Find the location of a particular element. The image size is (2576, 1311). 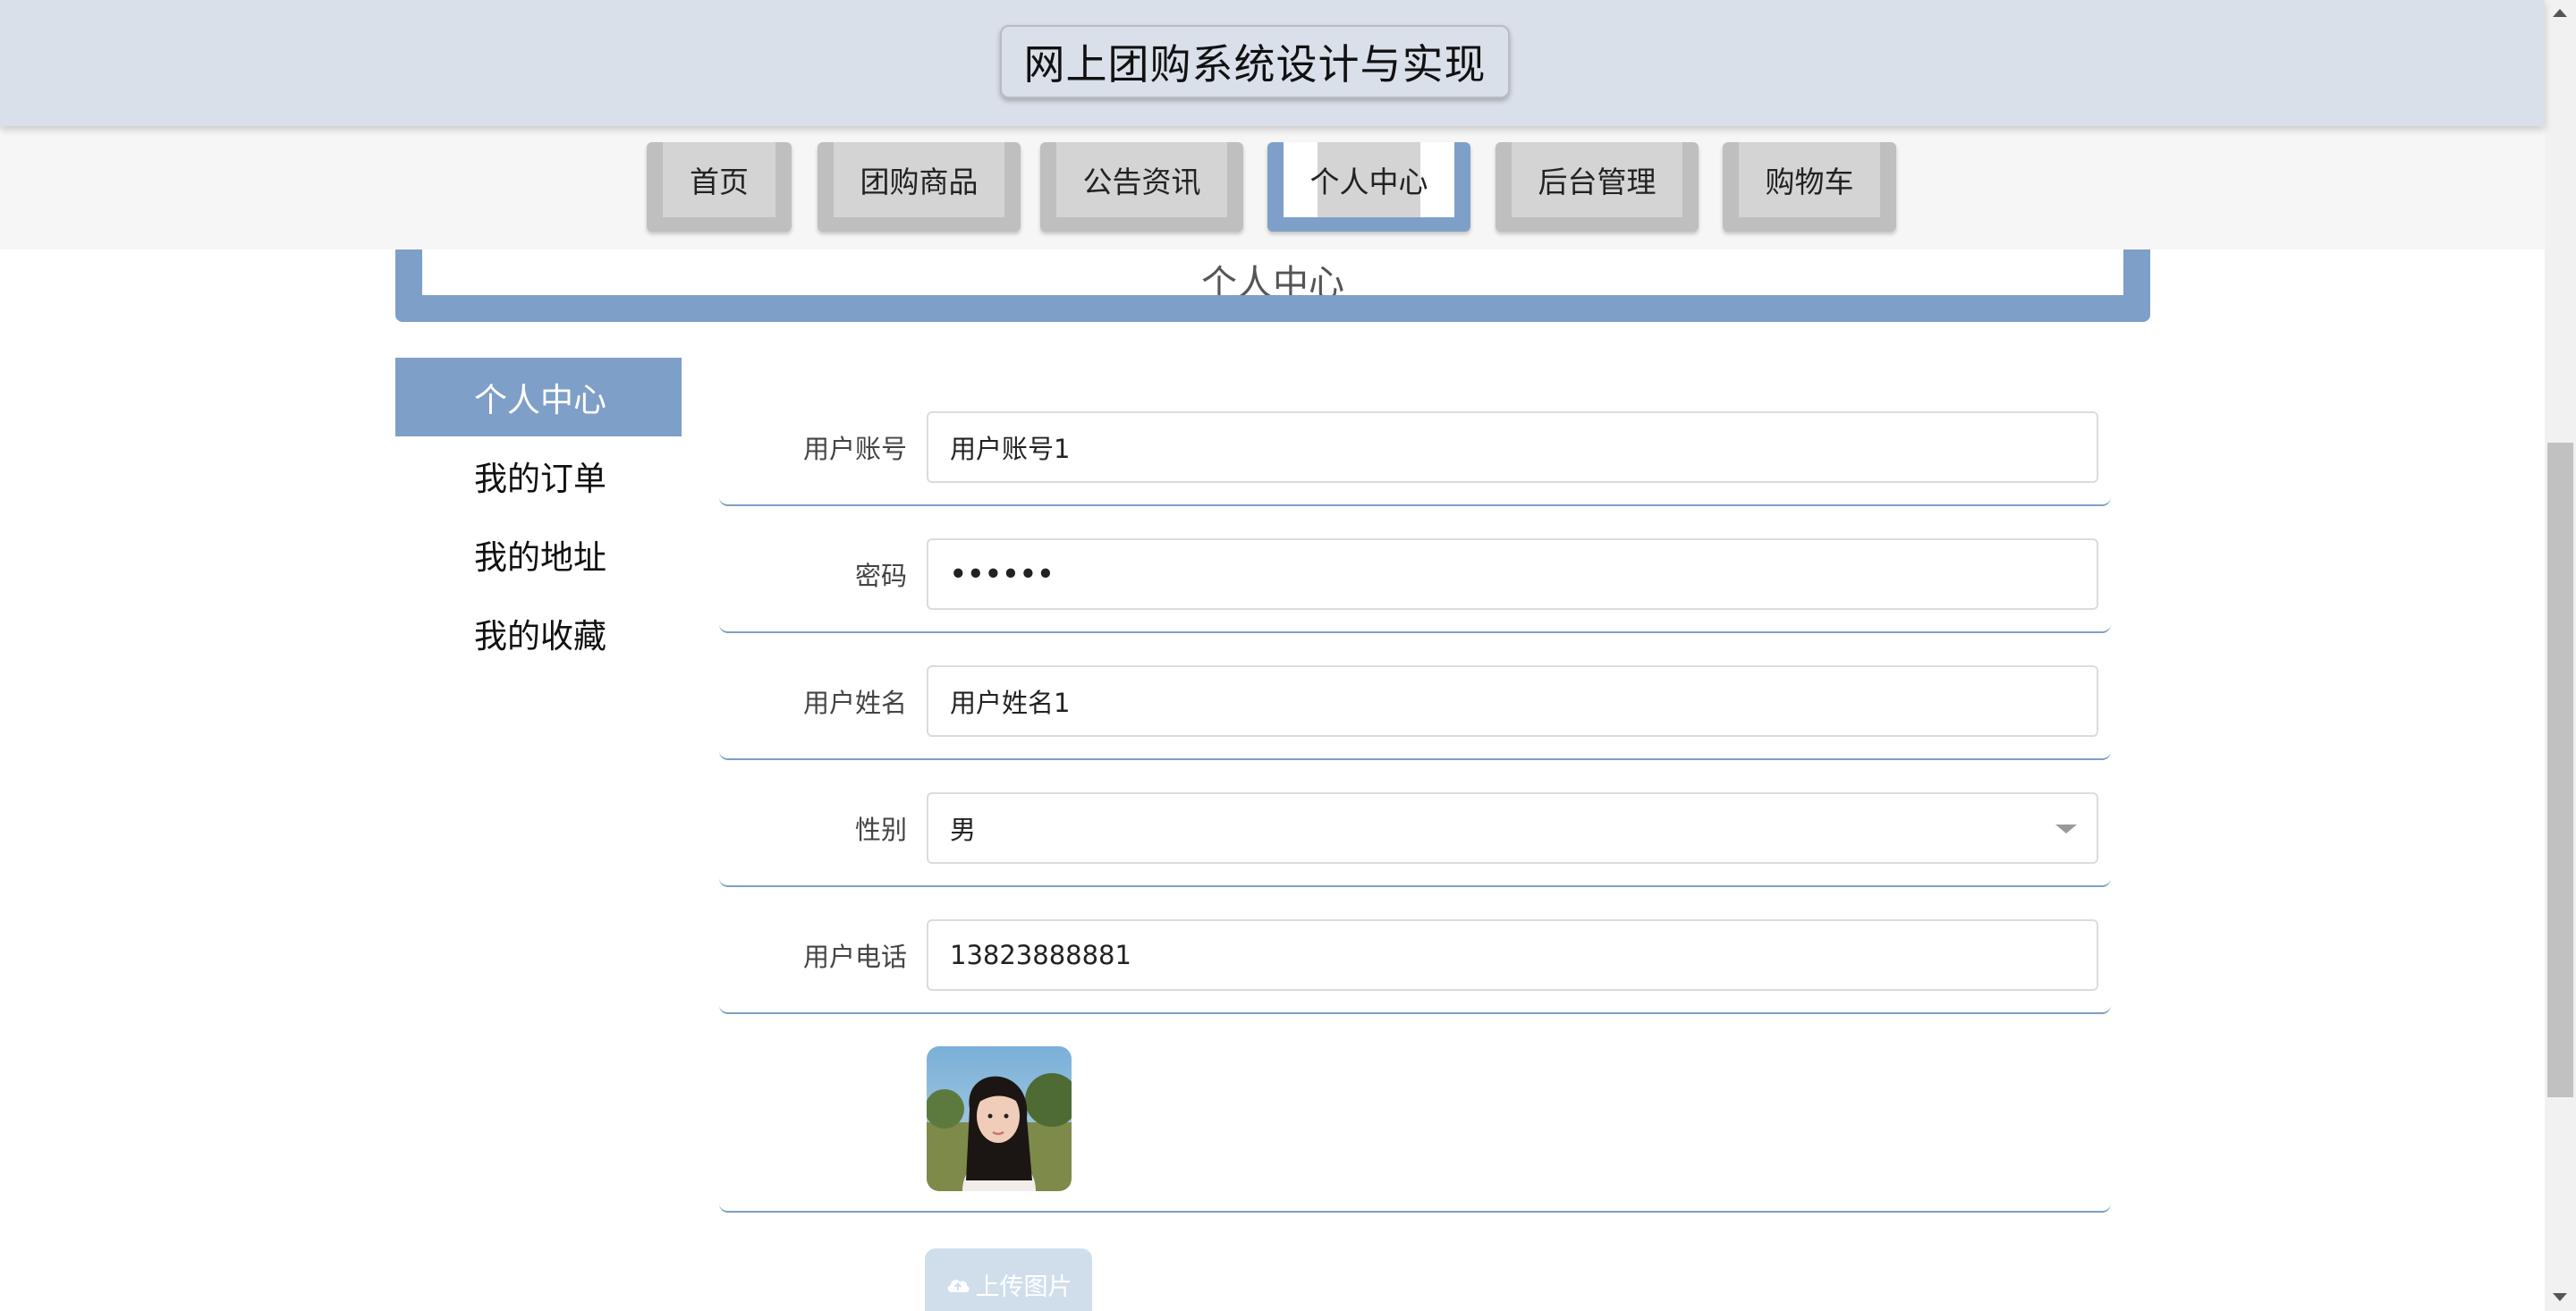

site-header: 网上团购系统设计与实现 is located at coordinates (1272, 63).